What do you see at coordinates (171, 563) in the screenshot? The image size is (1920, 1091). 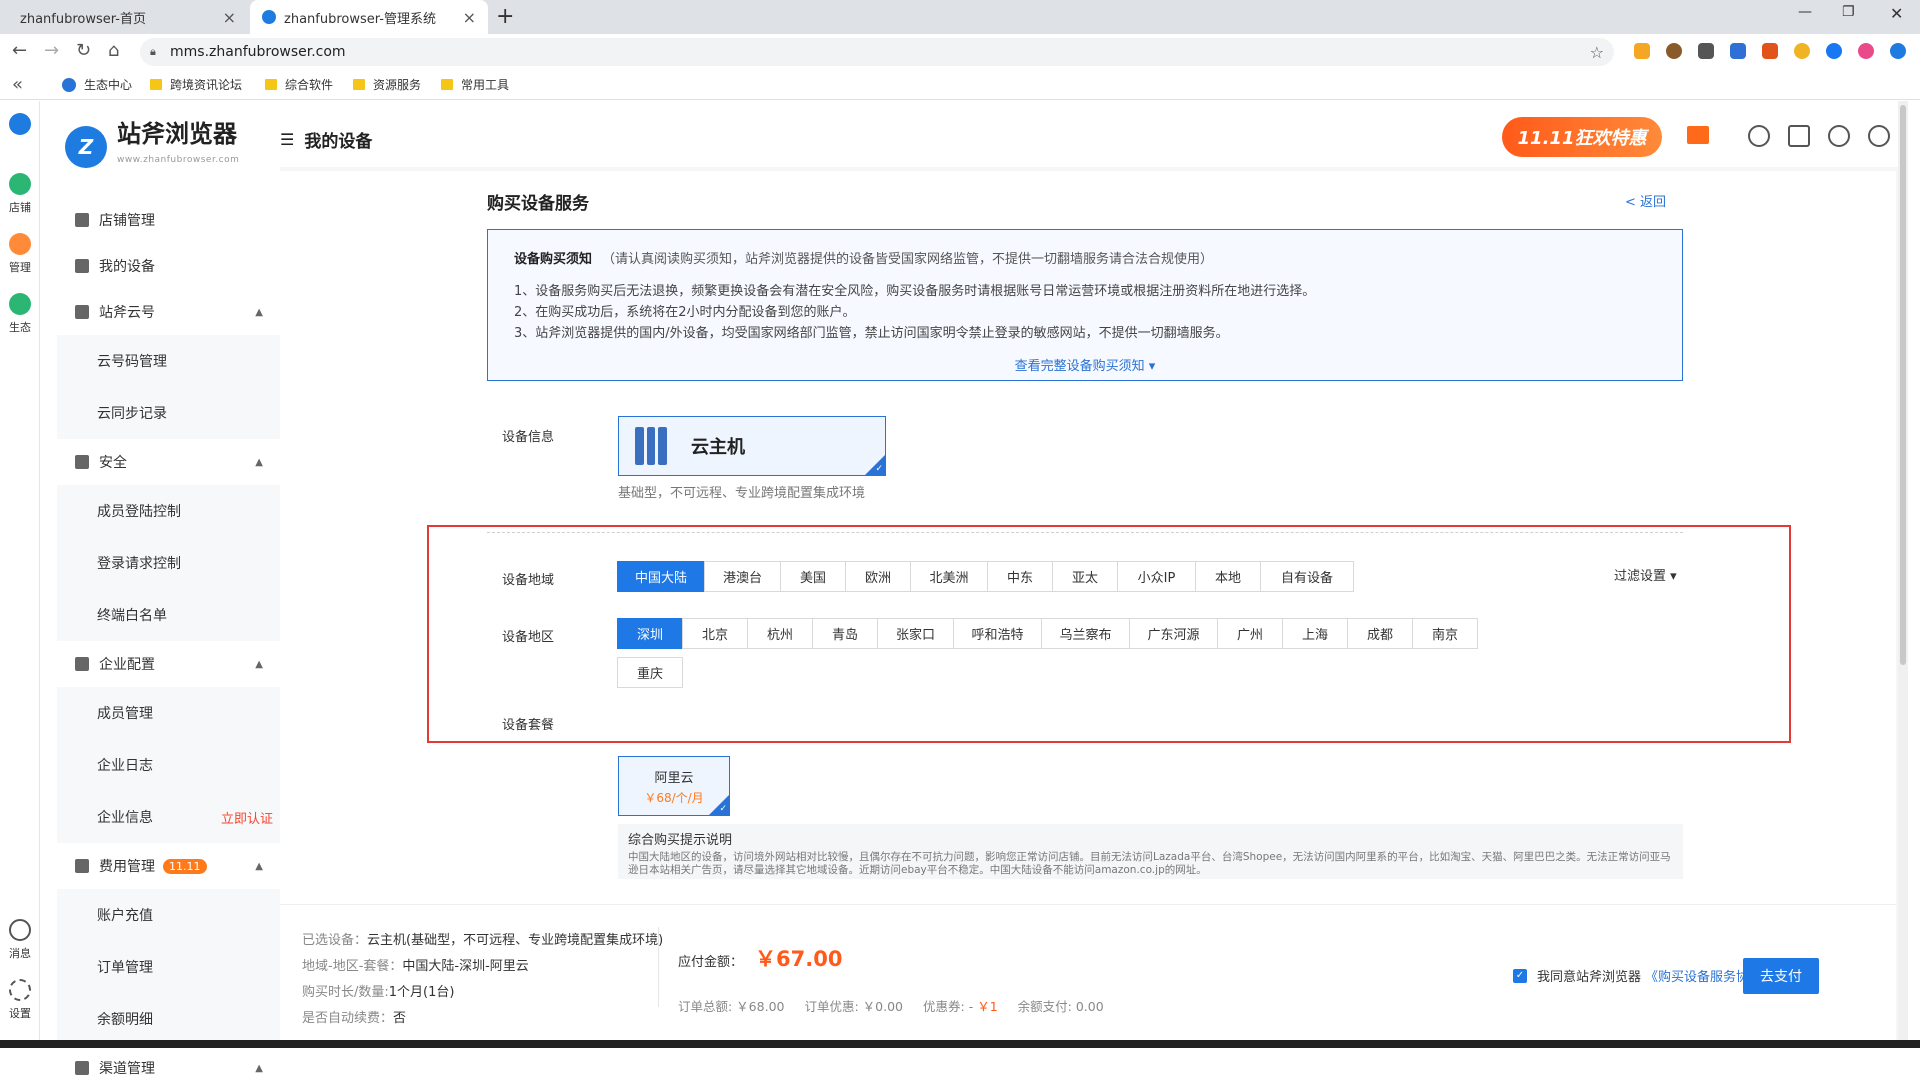 I see `sidebar-item-request-control: 登录请求控制` at bounding box center [171, 563].